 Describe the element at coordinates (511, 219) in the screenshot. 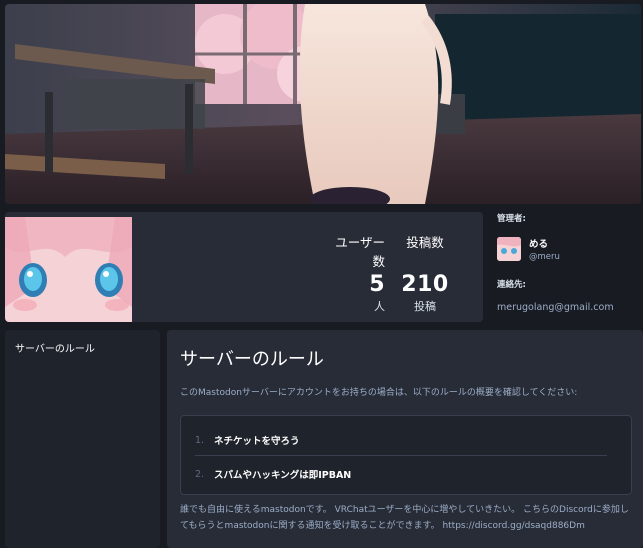

I see `admin-heading: 管理者:` at that location.